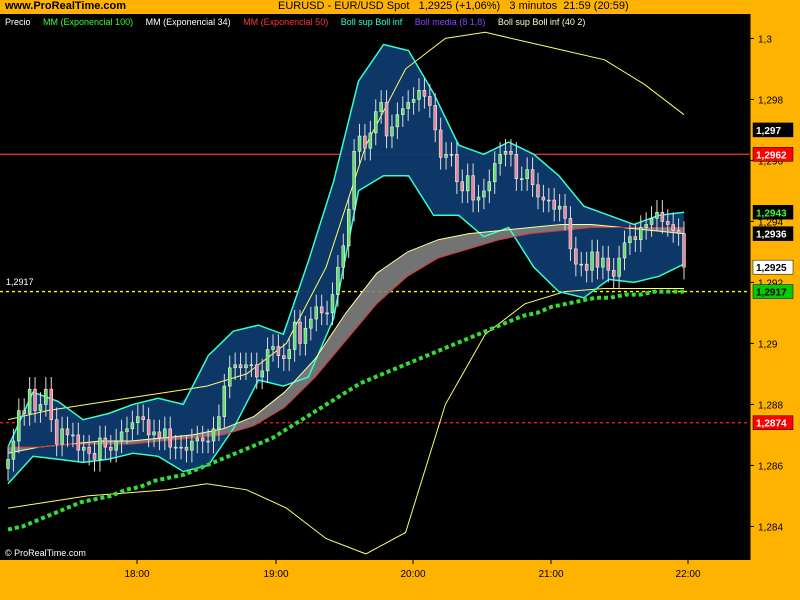  What do you see at coordinates (771, 155) in the screenshot?
I see `price-tag-label: 1,2962` at bounding box center [771, 155].